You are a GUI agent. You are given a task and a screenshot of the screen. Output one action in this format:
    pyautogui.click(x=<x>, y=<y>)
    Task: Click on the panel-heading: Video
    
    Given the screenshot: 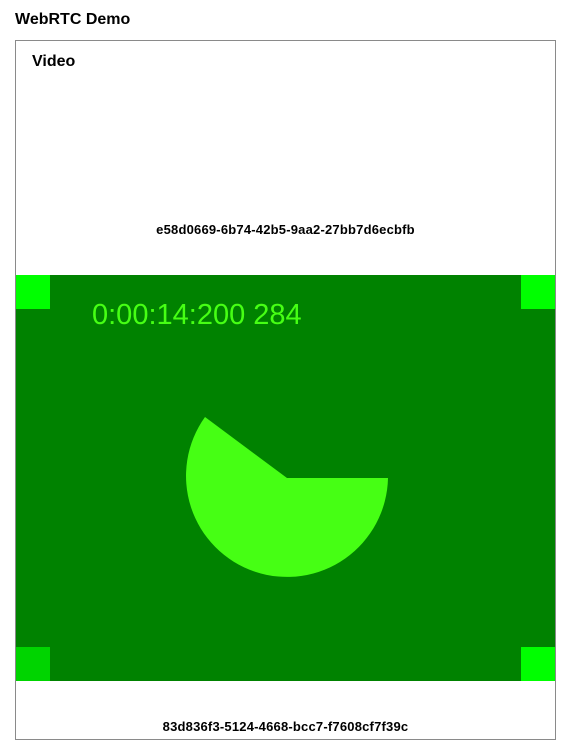 What is the action you would take?
    pyautogui.click(x=54, y=61)
    